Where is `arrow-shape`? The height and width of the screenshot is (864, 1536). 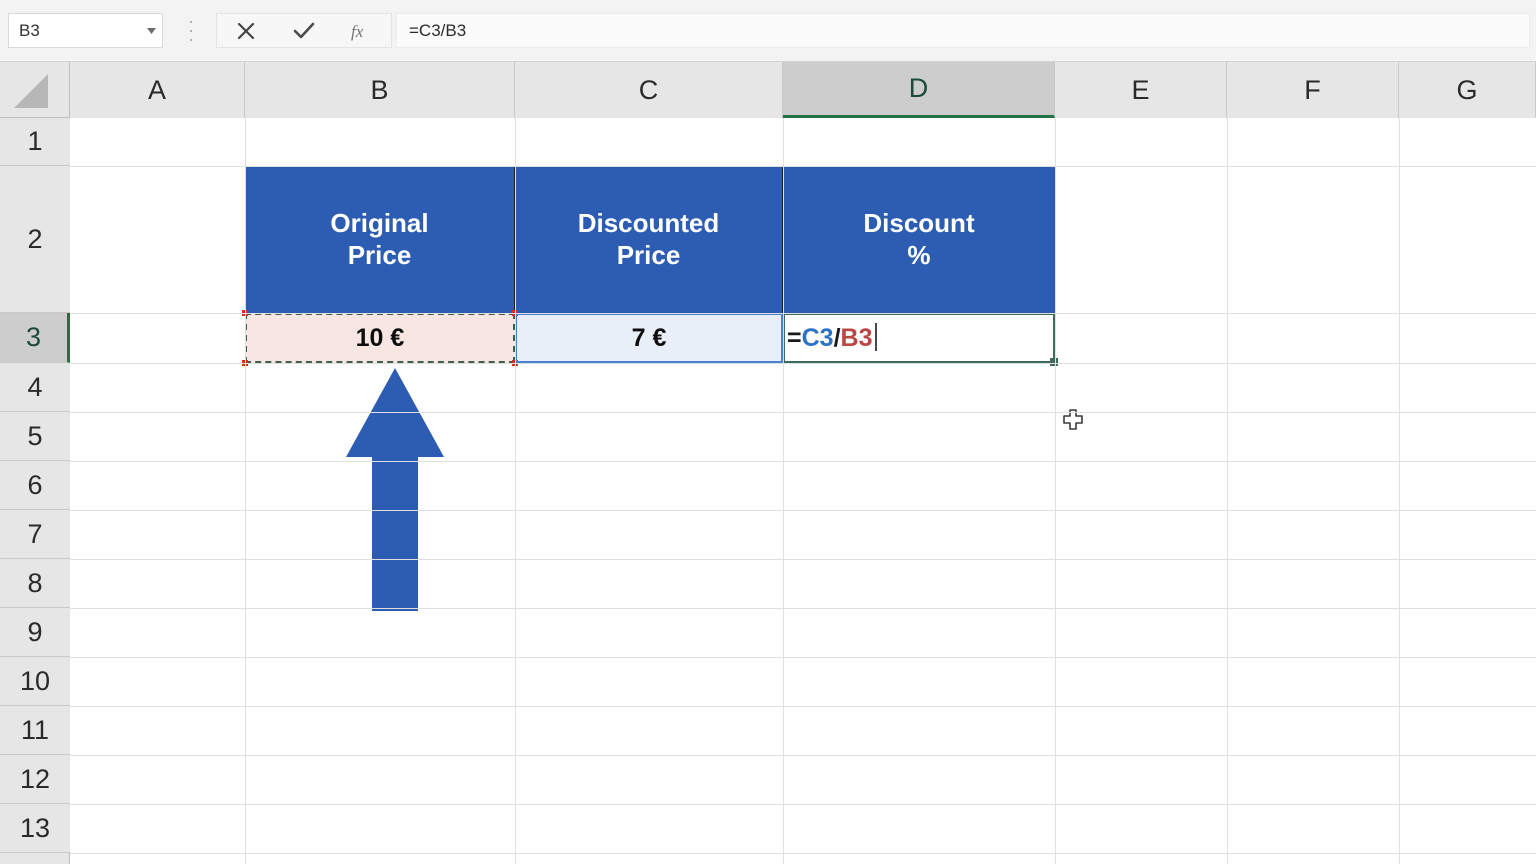
arrow-shape is located at coordinates (395, 489).